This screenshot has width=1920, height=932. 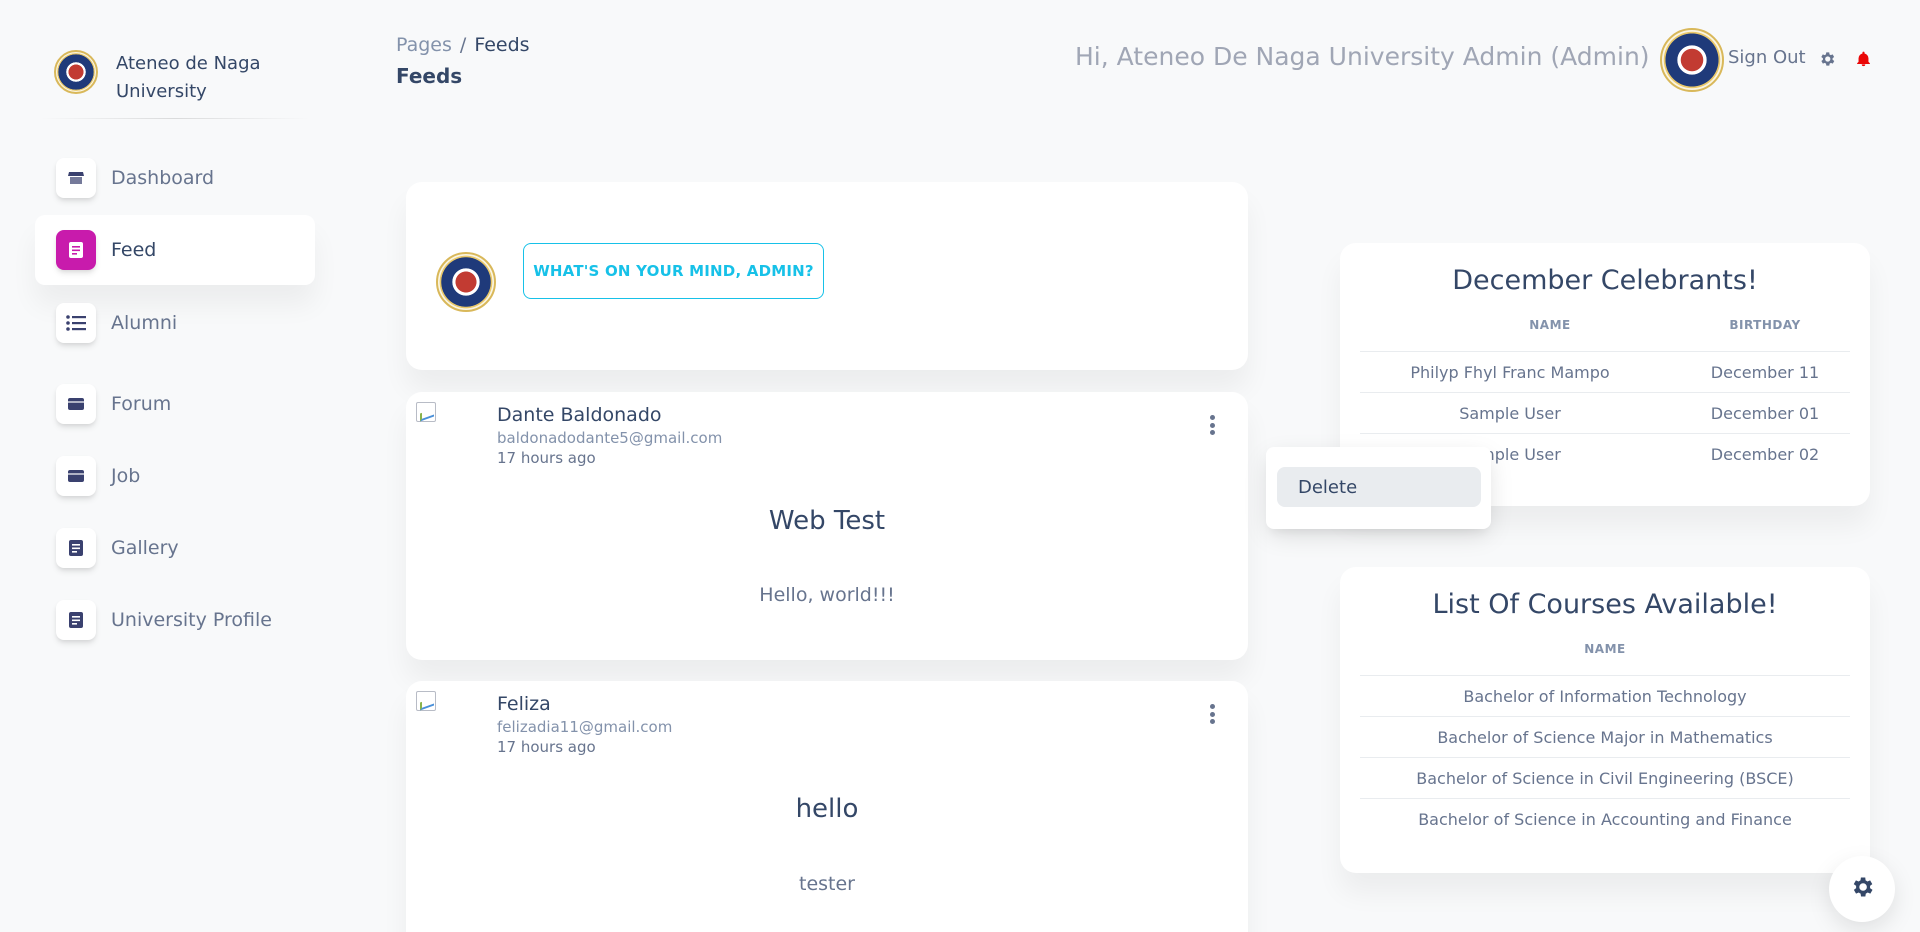 What do you see at coordinates (76, 72) in the screenshot?
I see `university-seal-logo` at bounding box center [76, 72].